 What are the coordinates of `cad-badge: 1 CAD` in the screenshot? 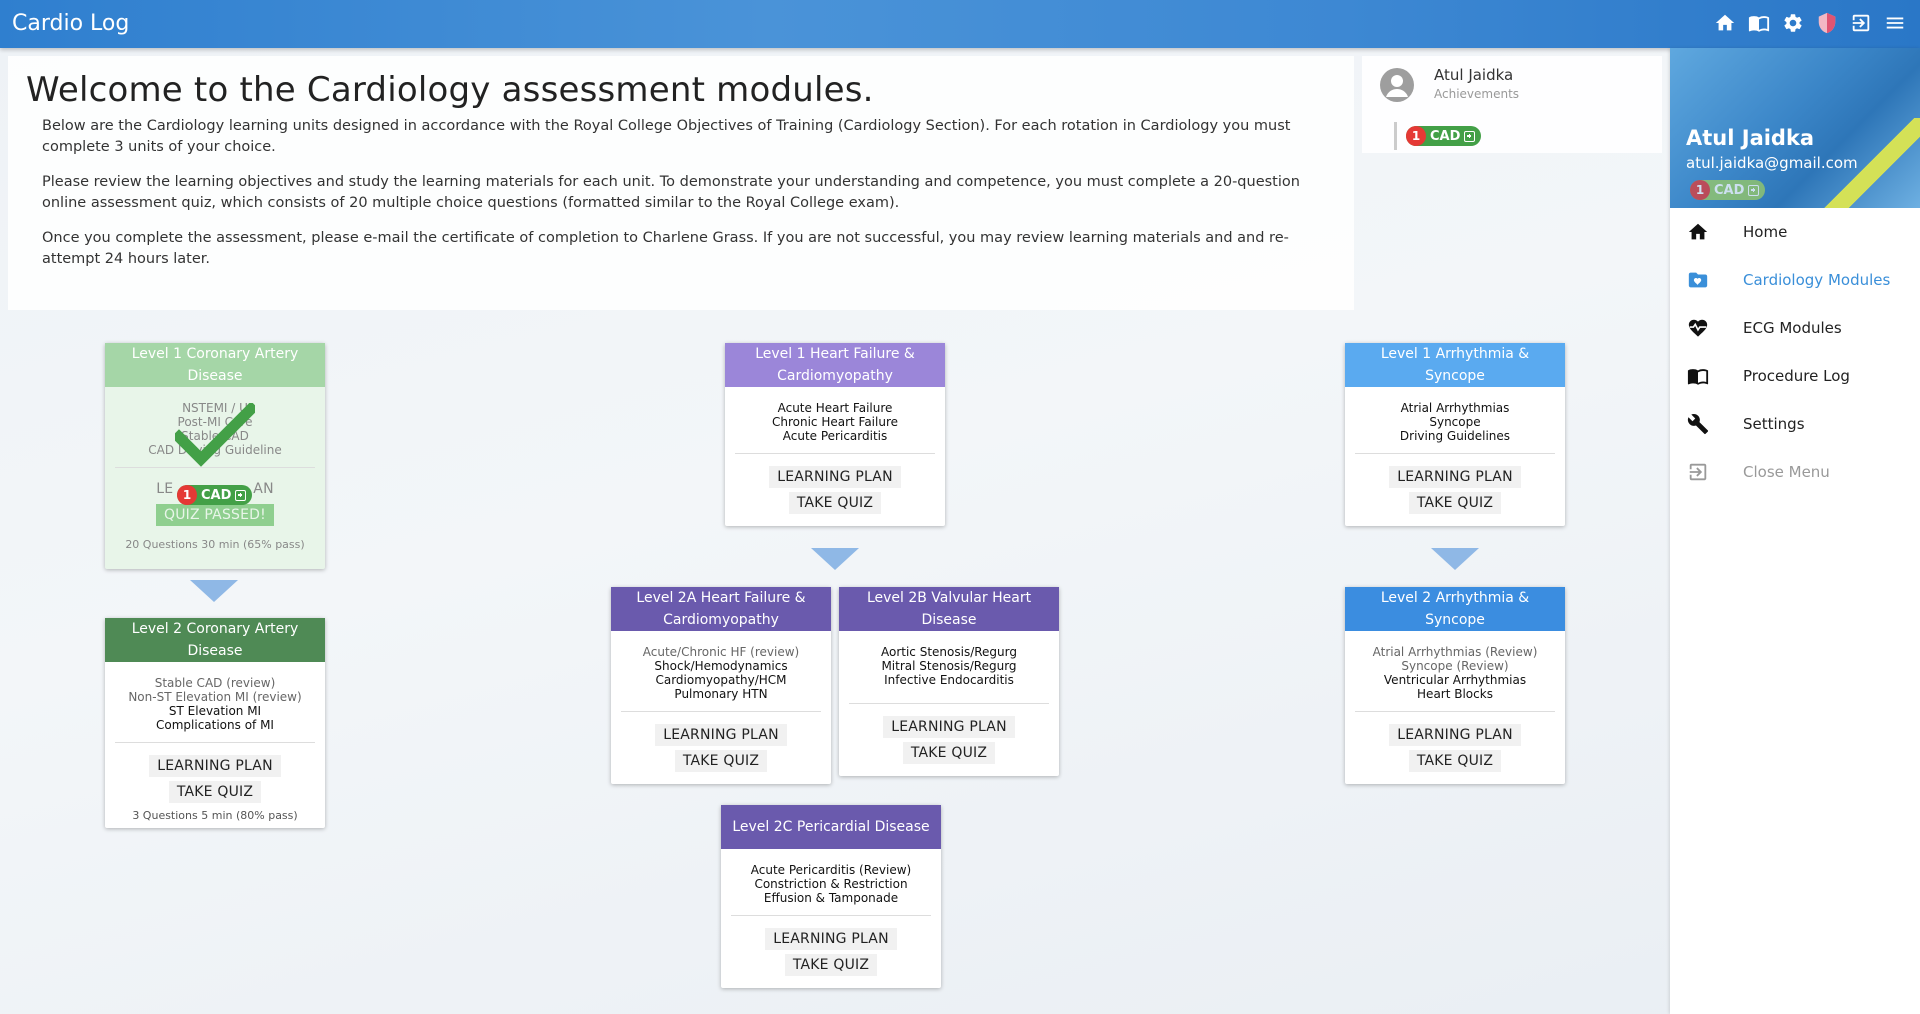 It's located at (1444, 136).